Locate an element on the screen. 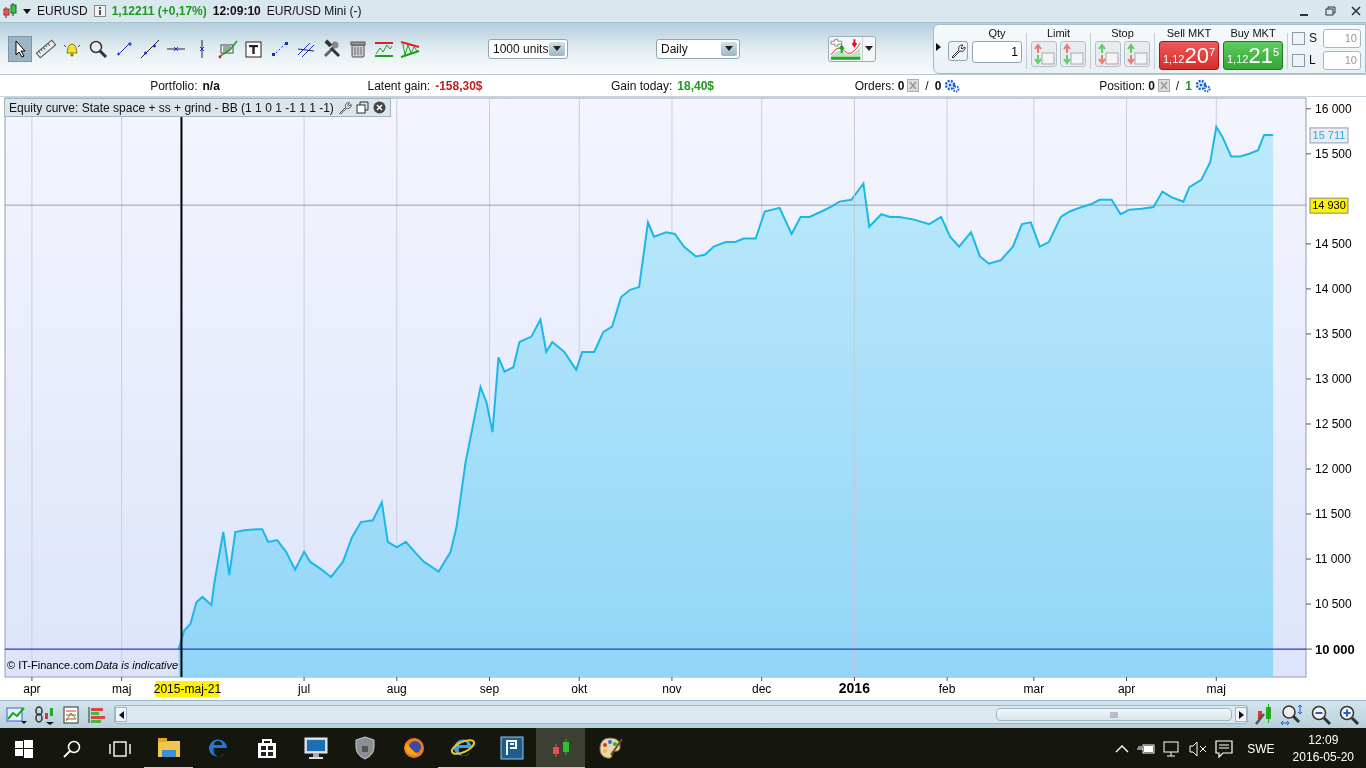 This screenshot has height=768, width=1366. axis-label: apr is located at coordinates (1126, 689).